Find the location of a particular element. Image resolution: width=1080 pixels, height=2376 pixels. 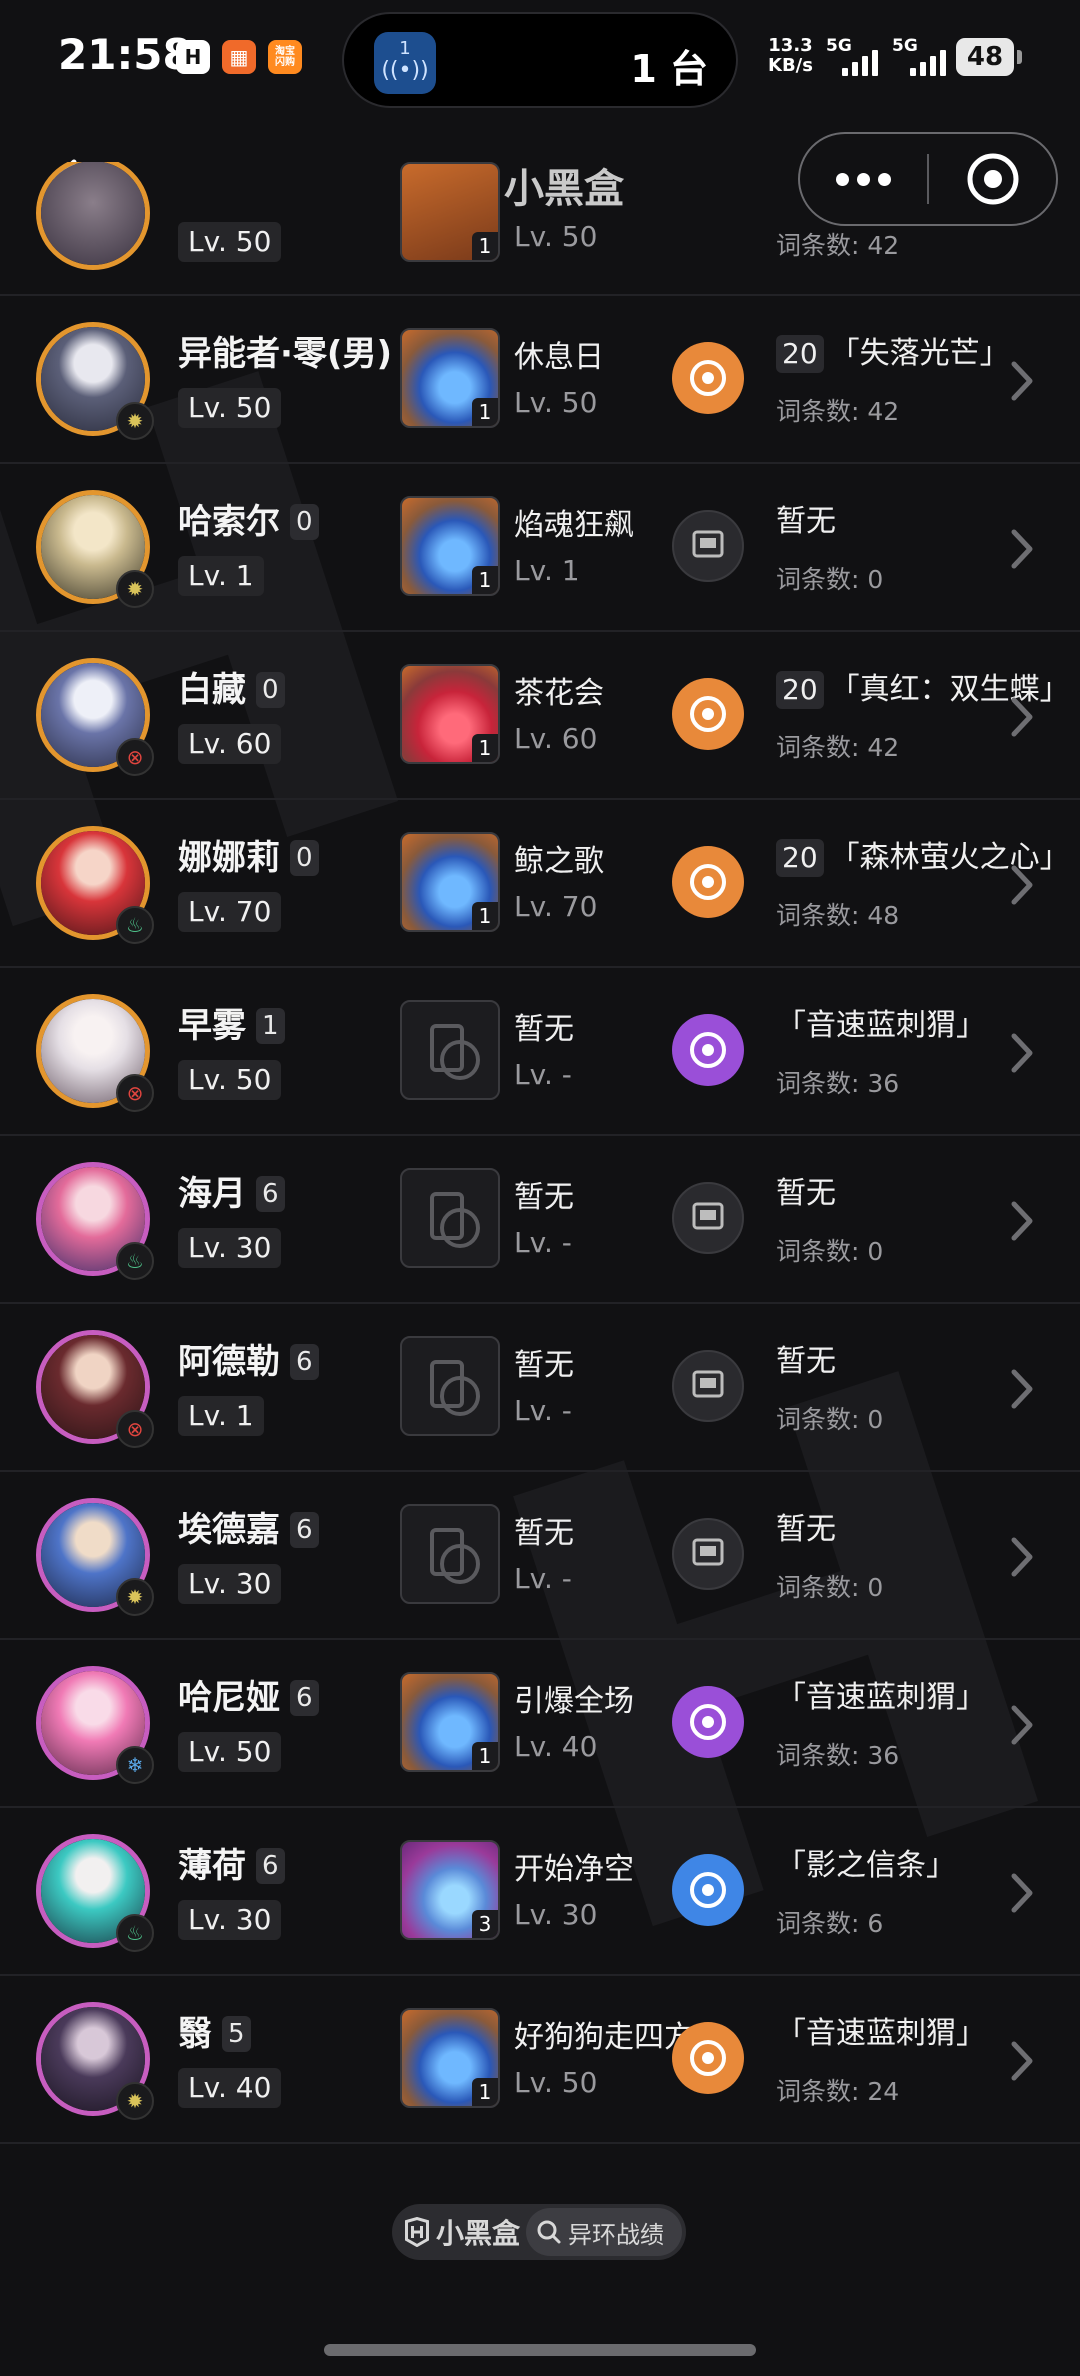

character-row: ✹ 哈索尔 0 Lv. 1 1 焰魂狂飙 Lv. 1 暂无 词条数: 0 is located at coordinates (540, 548).